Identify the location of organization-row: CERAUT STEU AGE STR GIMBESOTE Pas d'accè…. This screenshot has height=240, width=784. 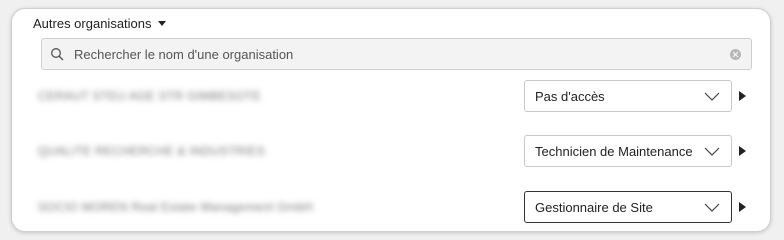
(392, 97).